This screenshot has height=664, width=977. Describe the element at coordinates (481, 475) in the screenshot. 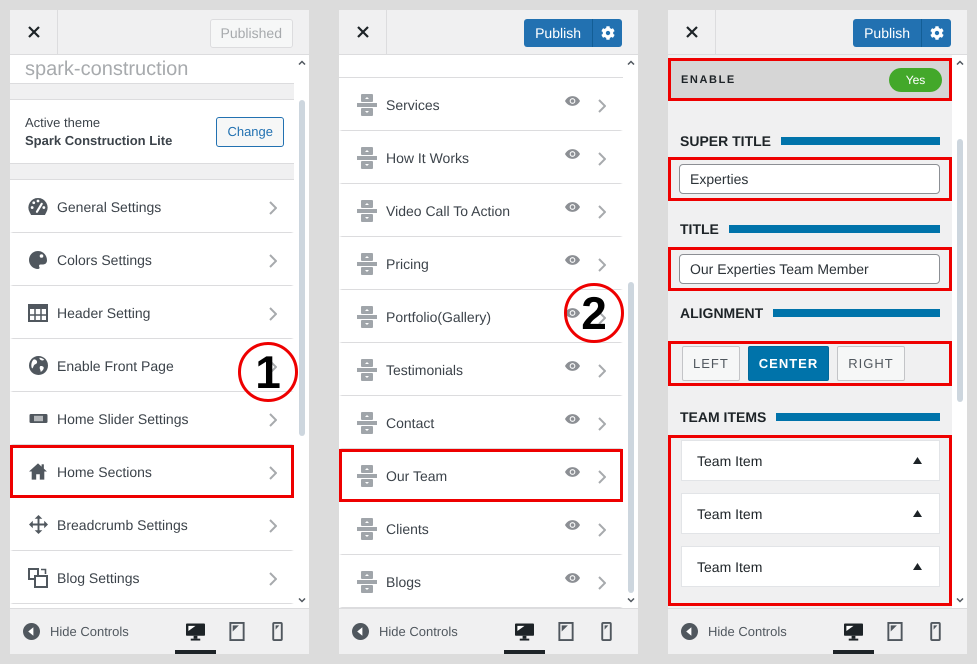

I see `menu-item: Our Team` at that location.